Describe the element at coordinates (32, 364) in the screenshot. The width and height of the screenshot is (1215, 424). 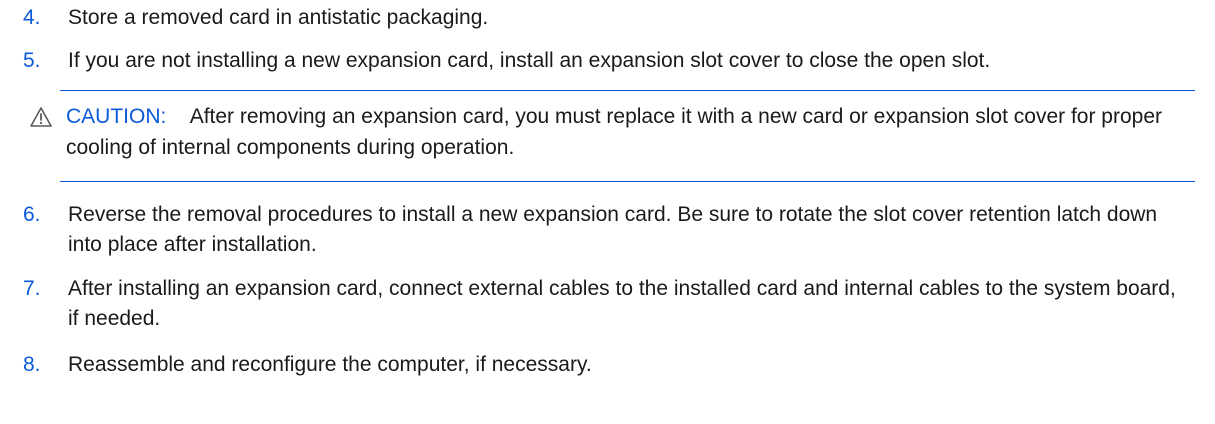
I see `step-number: 8.` at that location.